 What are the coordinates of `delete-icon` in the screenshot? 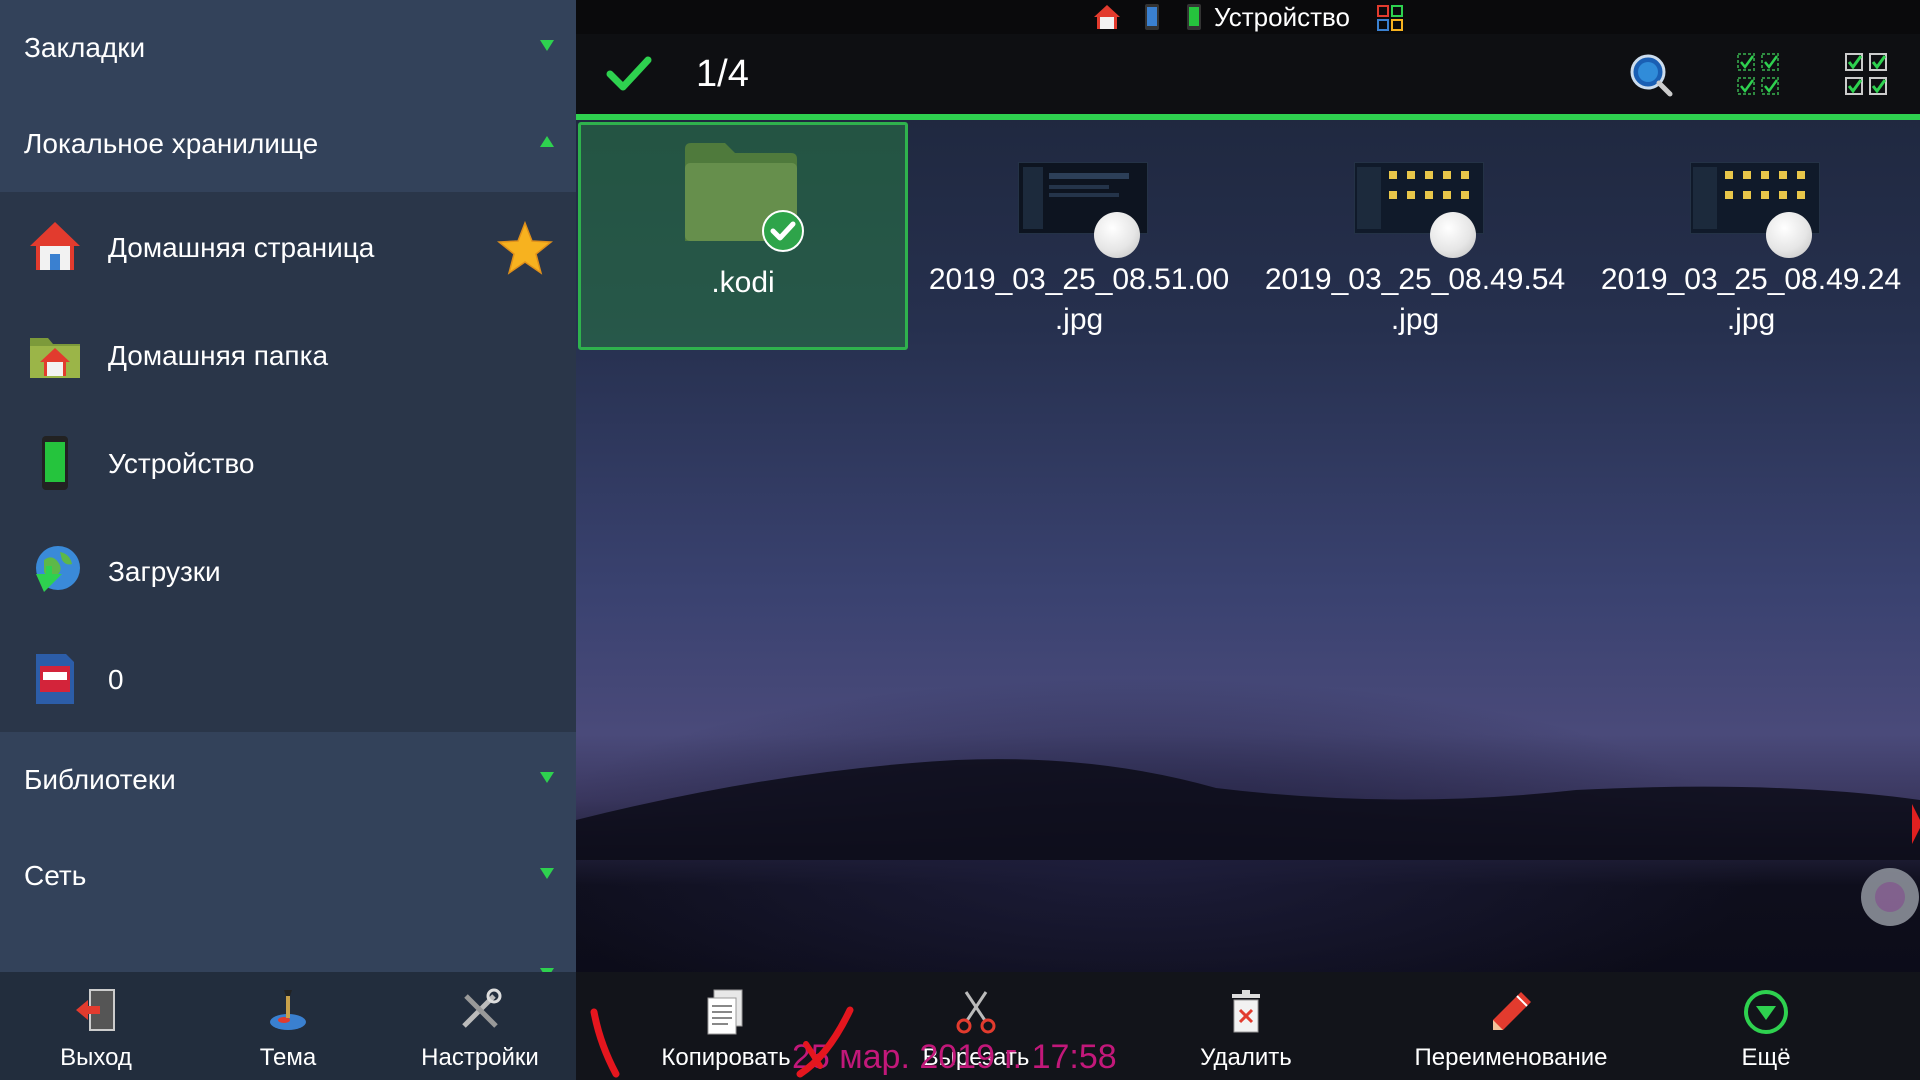 It's located at (1246, 1011).